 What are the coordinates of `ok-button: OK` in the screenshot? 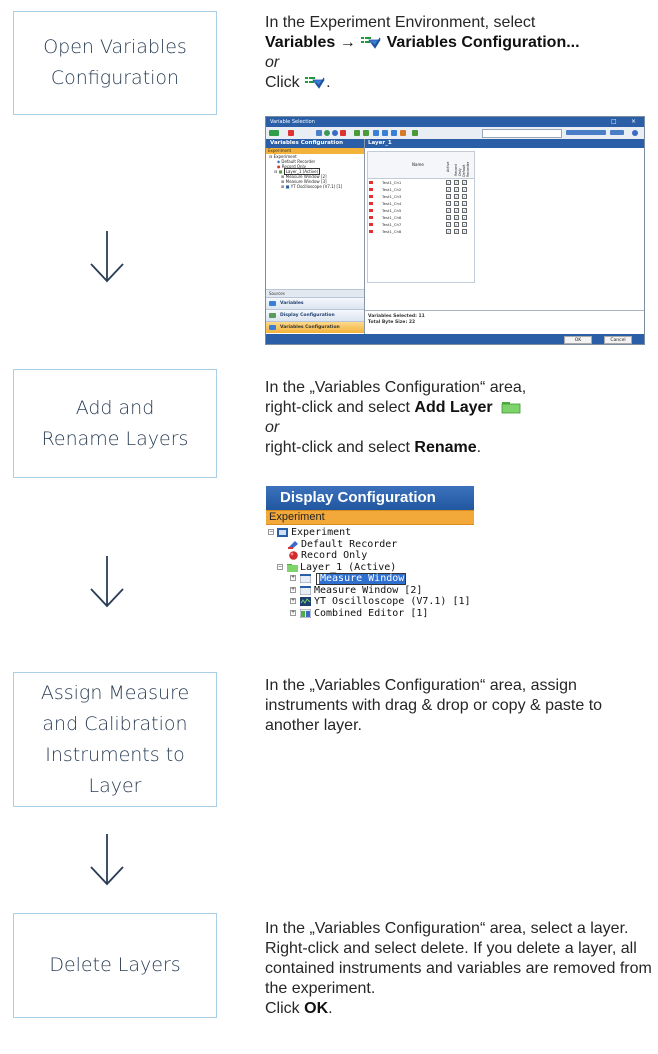 It's located at (578, 340).